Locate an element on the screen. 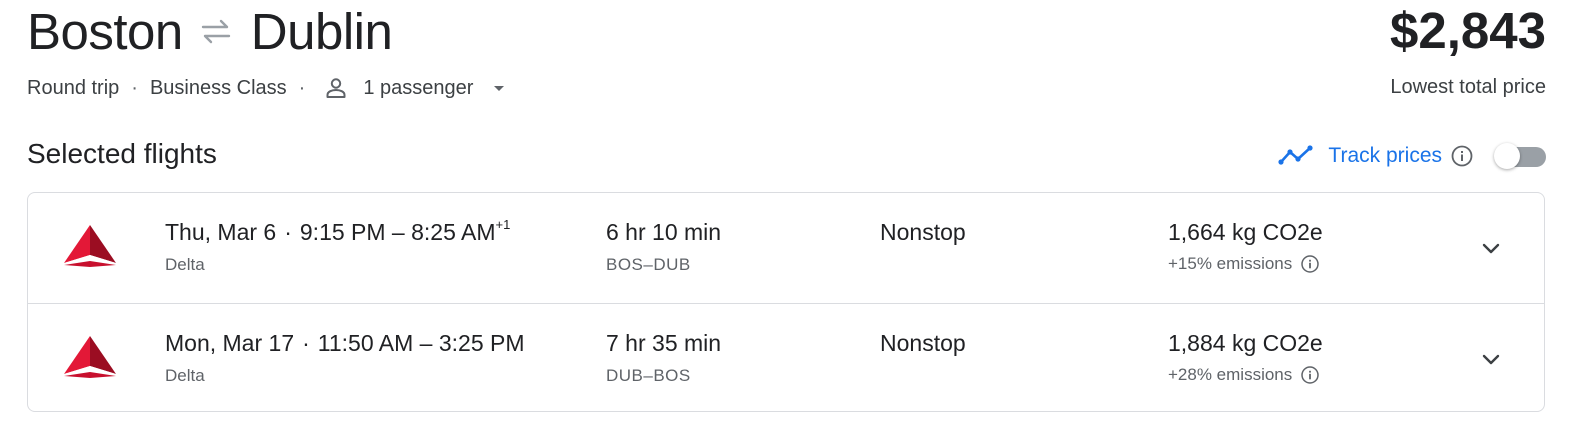 The height and width of the screenshot is (446, 1584). flight-times: Mon, Mar 17 · 11:50 AM – 3:25 PM is located at coordinates (345, 343).